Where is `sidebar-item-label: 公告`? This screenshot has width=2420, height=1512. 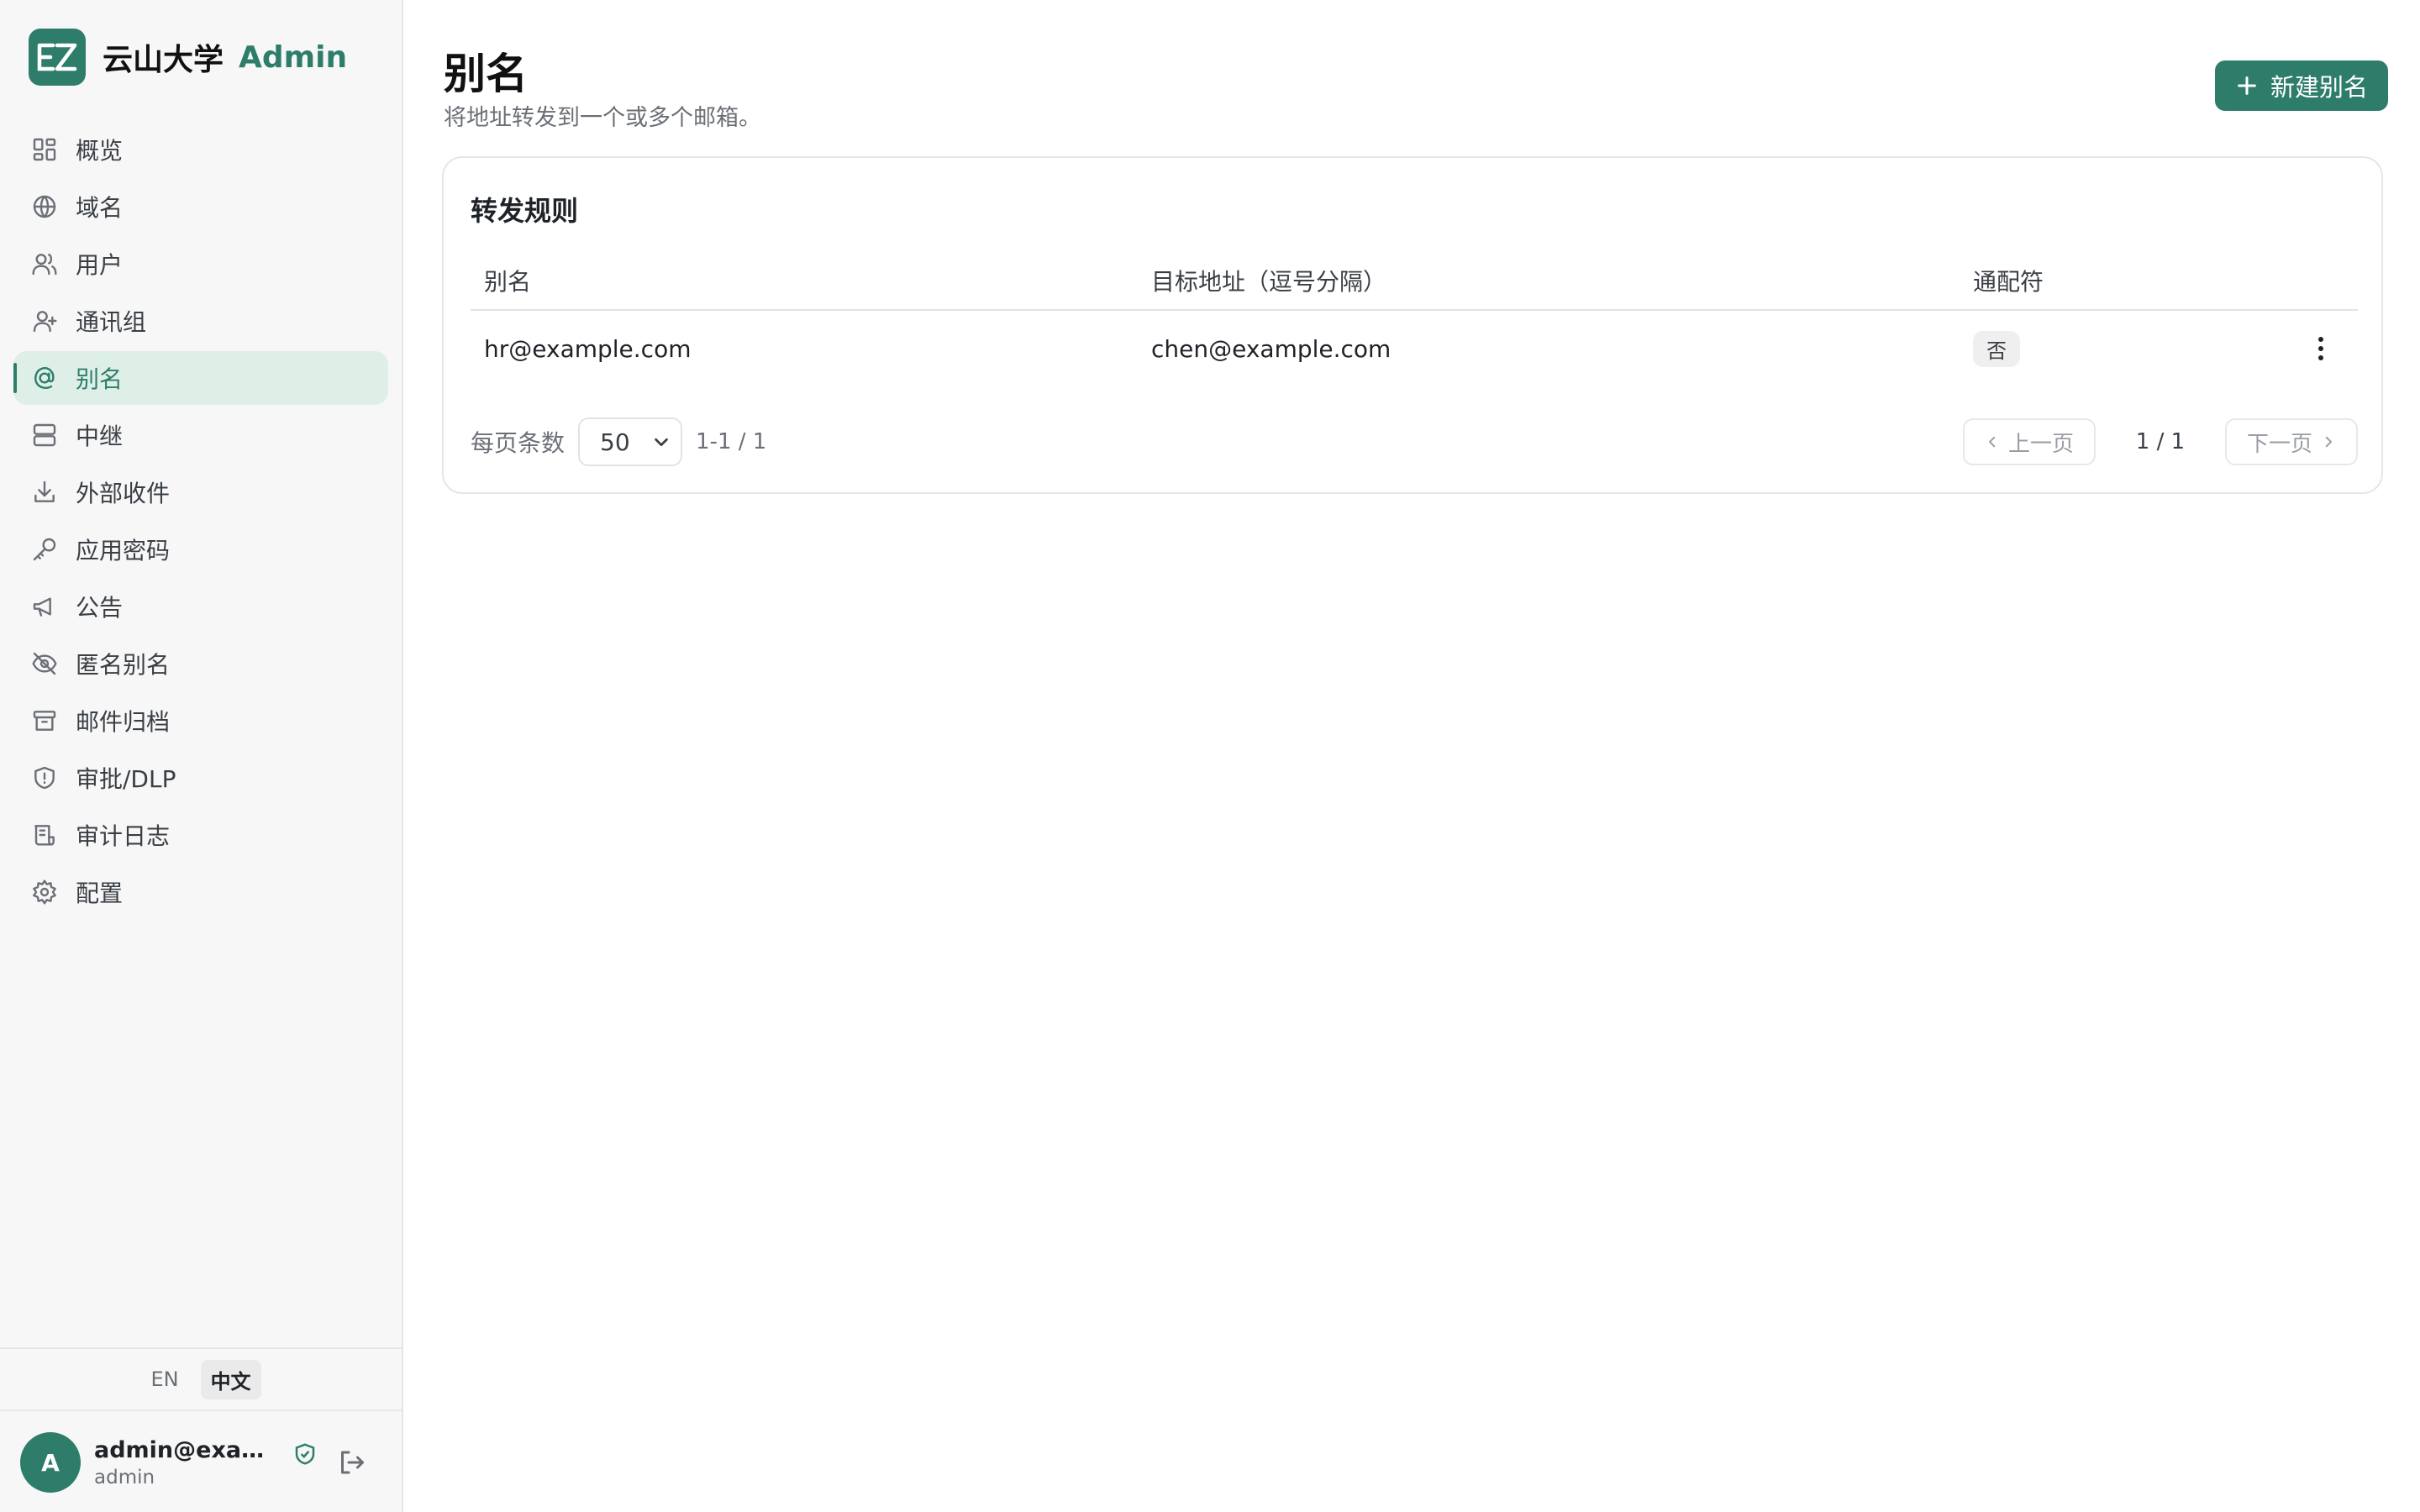
sidebar-item-label: 公告 is located at coordinates (100, 608).